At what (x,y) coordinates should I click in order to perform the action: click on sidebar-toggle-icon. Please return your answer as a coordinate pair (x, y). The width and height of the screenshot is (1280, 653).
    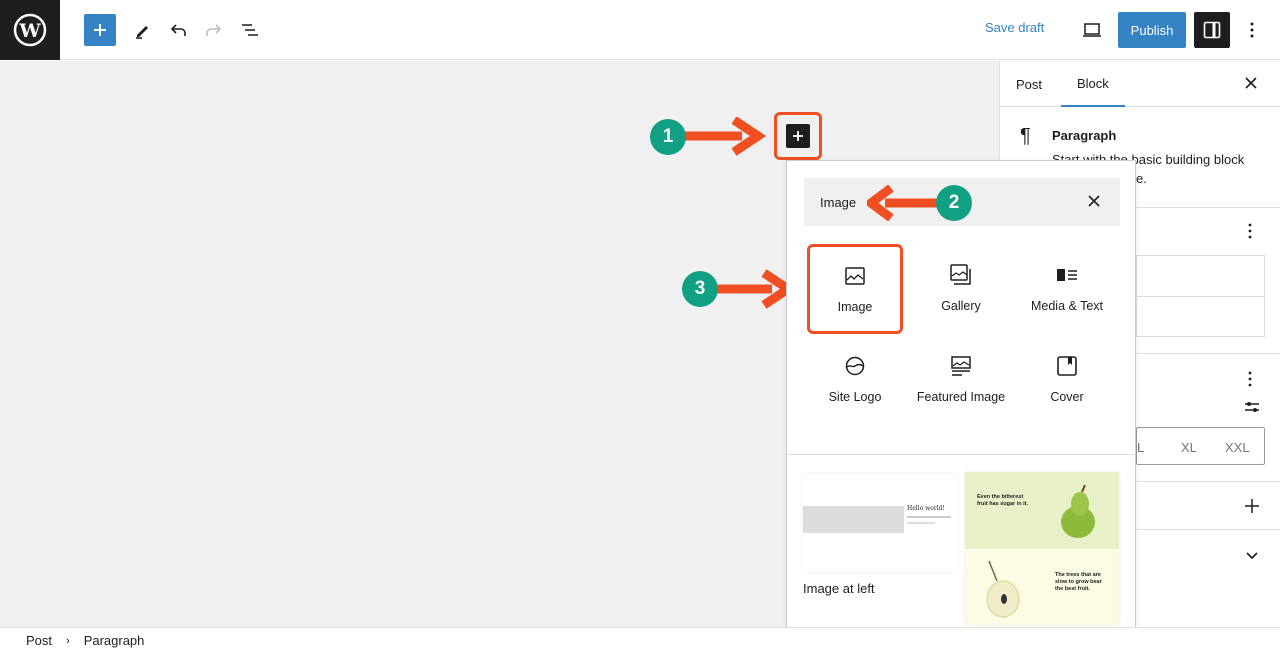
    Looking at the image, I should click on (1212, 30).